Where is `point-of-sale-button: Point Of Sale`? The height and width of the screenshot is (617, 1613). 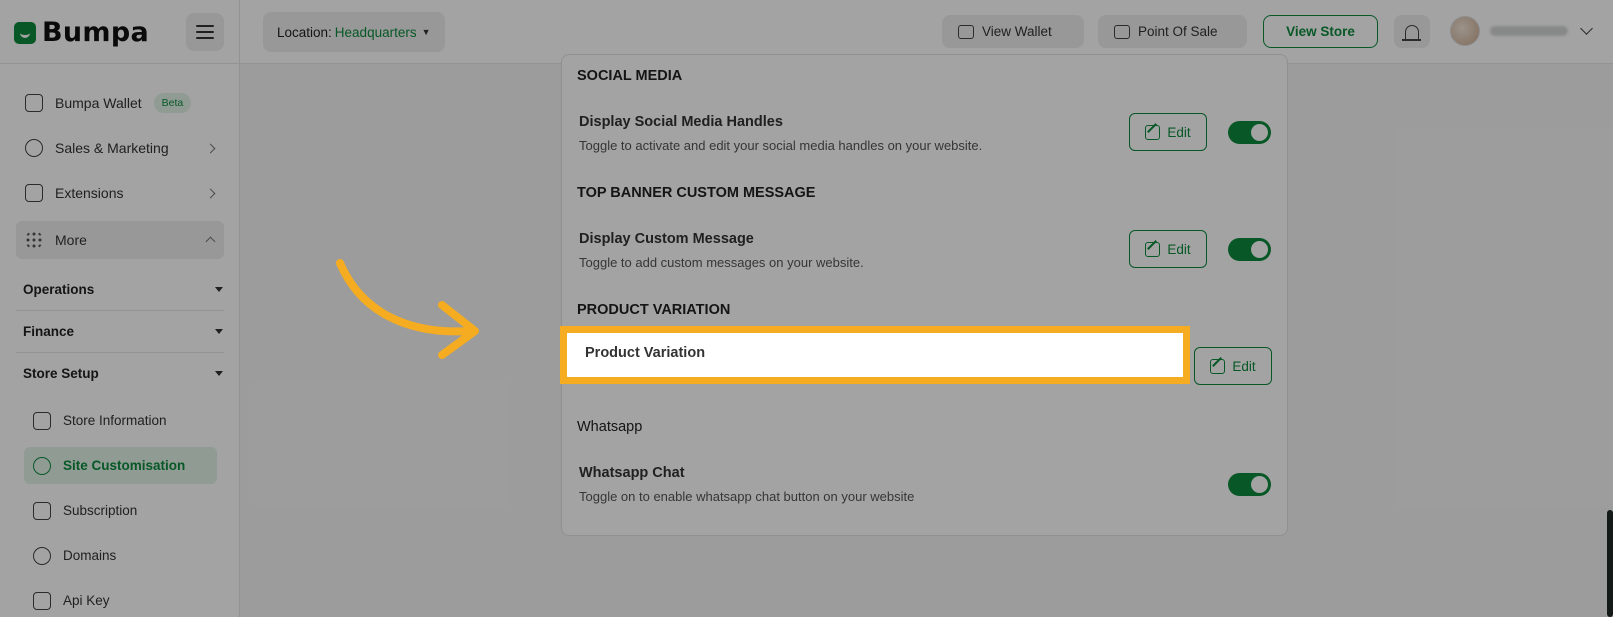
point-of-sale-button: Point Of Sale is located at coordinates (1172, 31).